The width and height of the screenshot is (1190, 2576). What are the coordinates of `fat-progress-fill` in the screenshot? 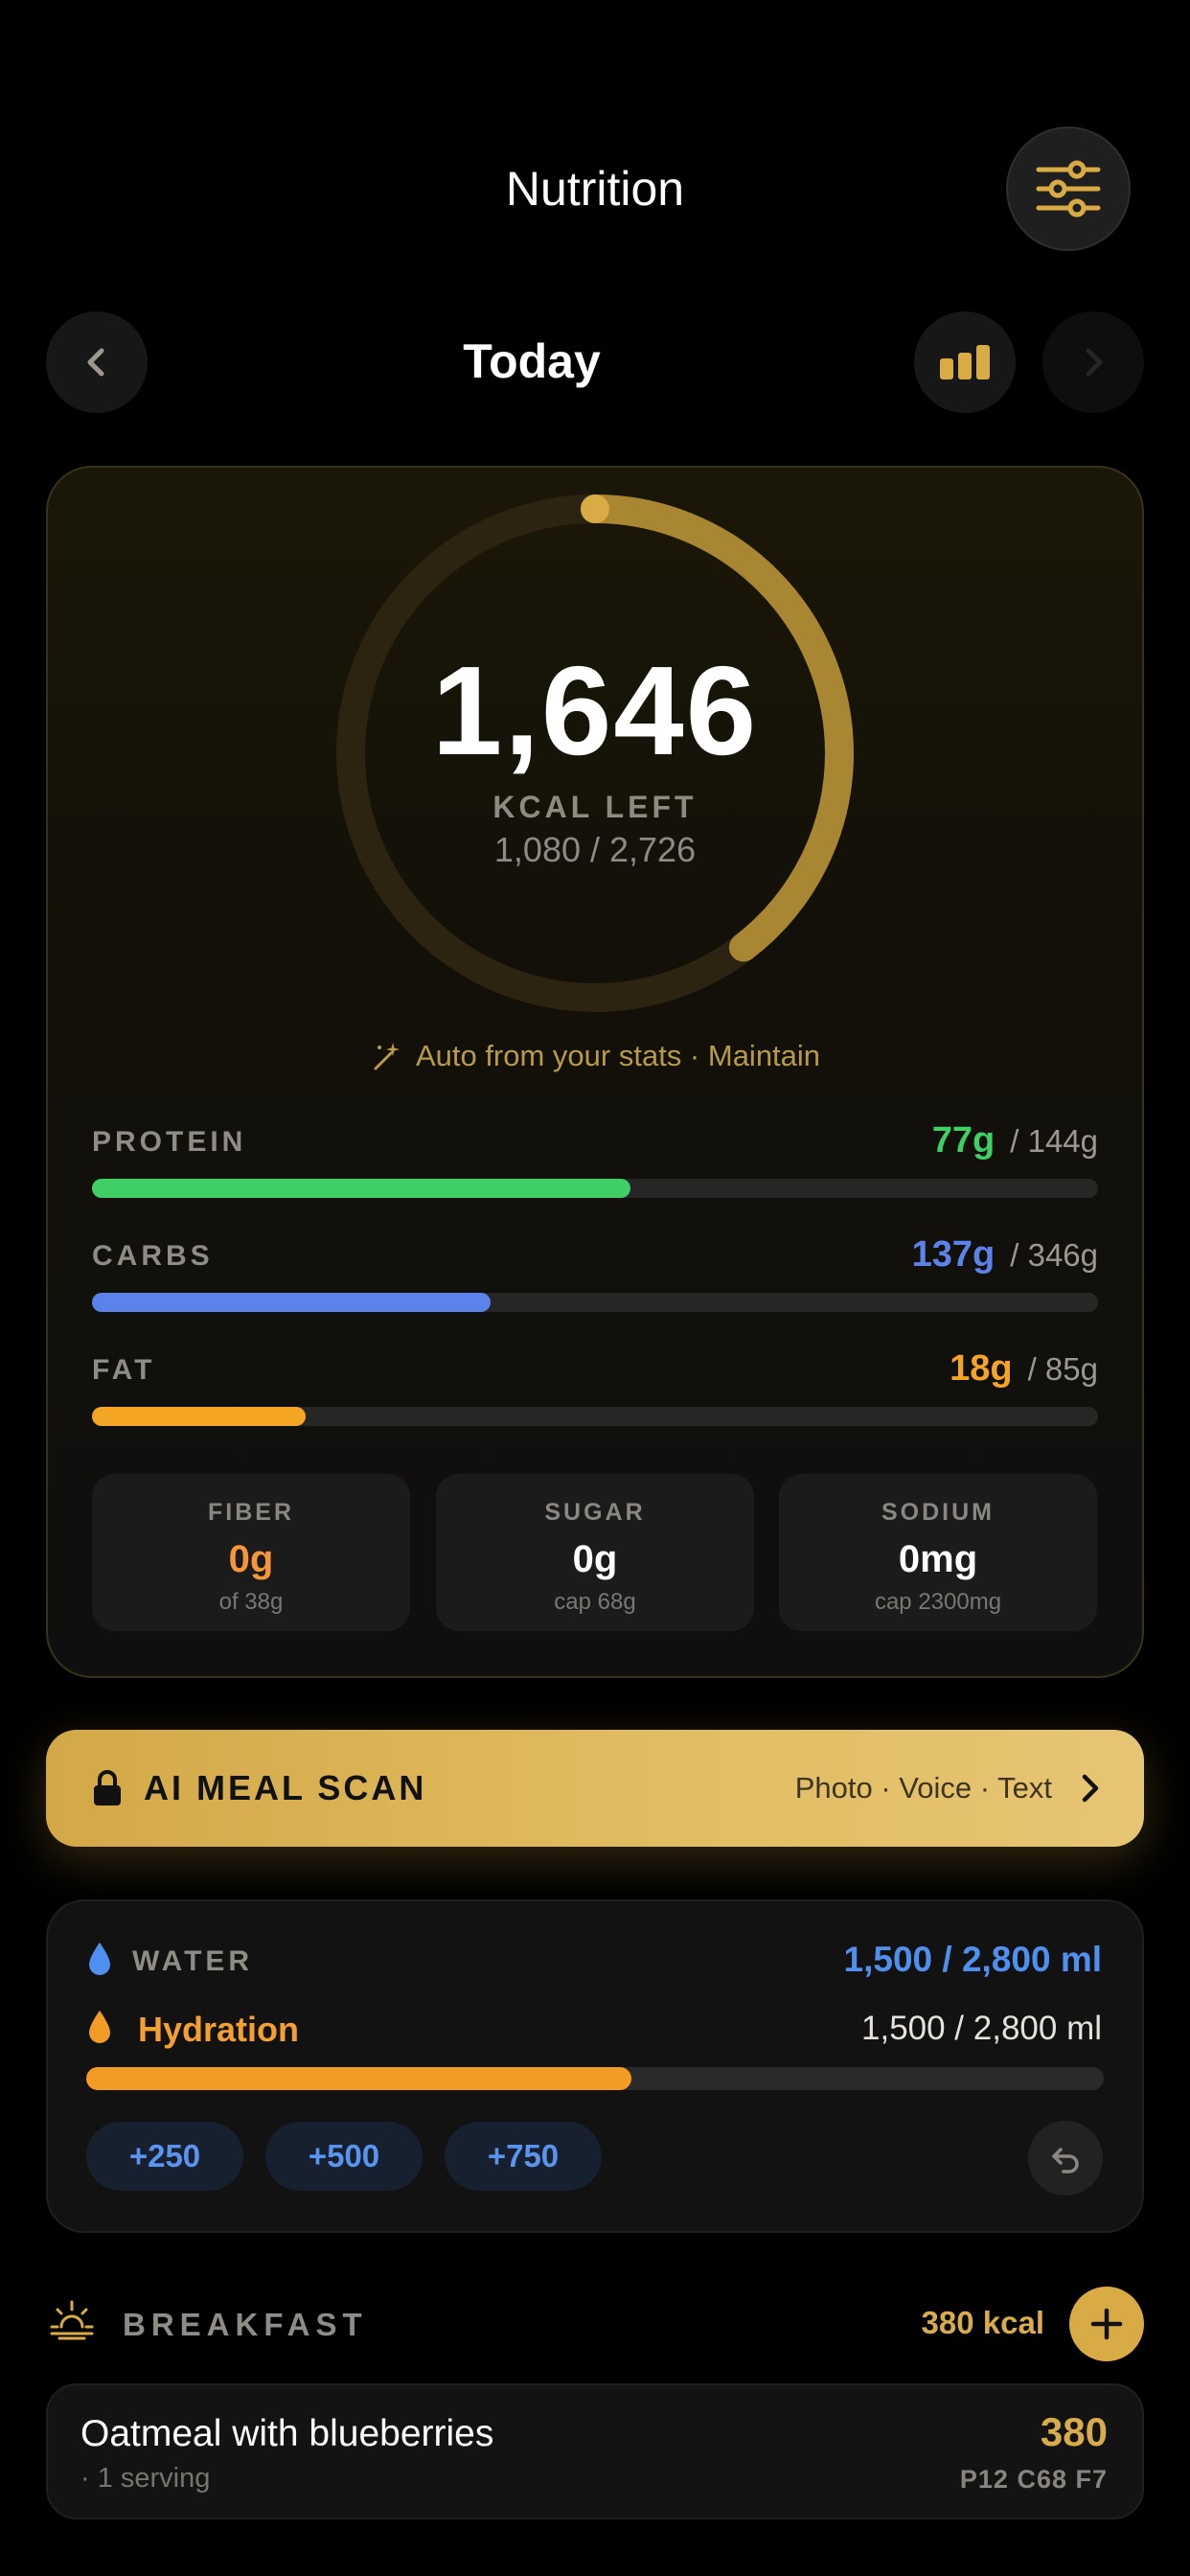 It's located at (199, 1416).